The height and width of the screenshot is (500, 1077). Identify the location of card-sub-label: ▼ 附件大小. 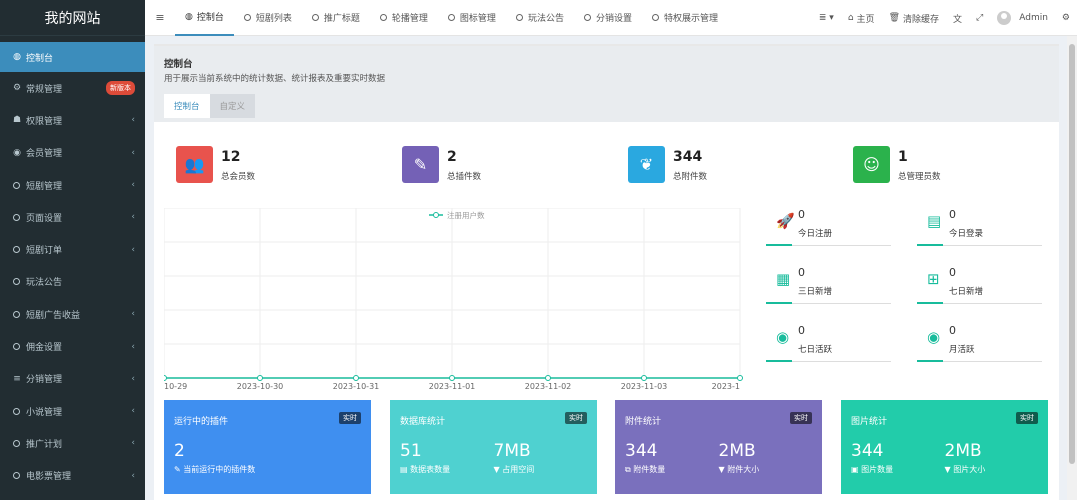
(766, 469).